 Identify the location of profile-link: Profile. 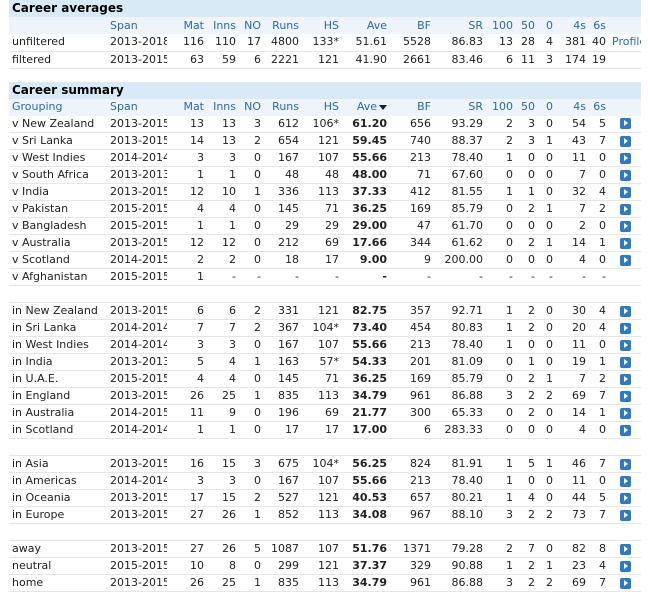
(626, 41).